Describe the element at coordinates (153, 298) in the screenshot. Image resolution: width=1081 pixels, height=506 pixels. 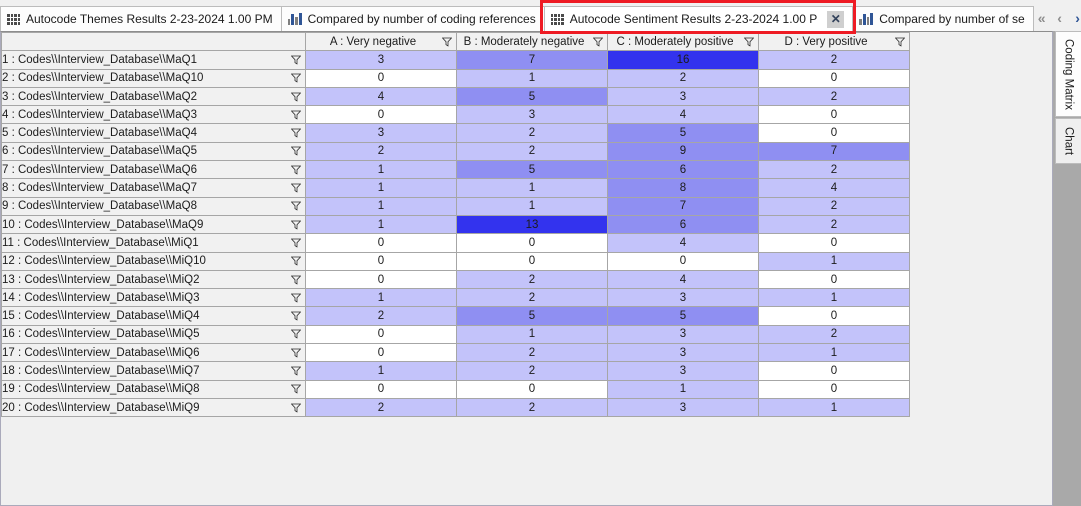
I see `row-header: 14 : Codes\\Interview_Database\\MiQ3` at that location.